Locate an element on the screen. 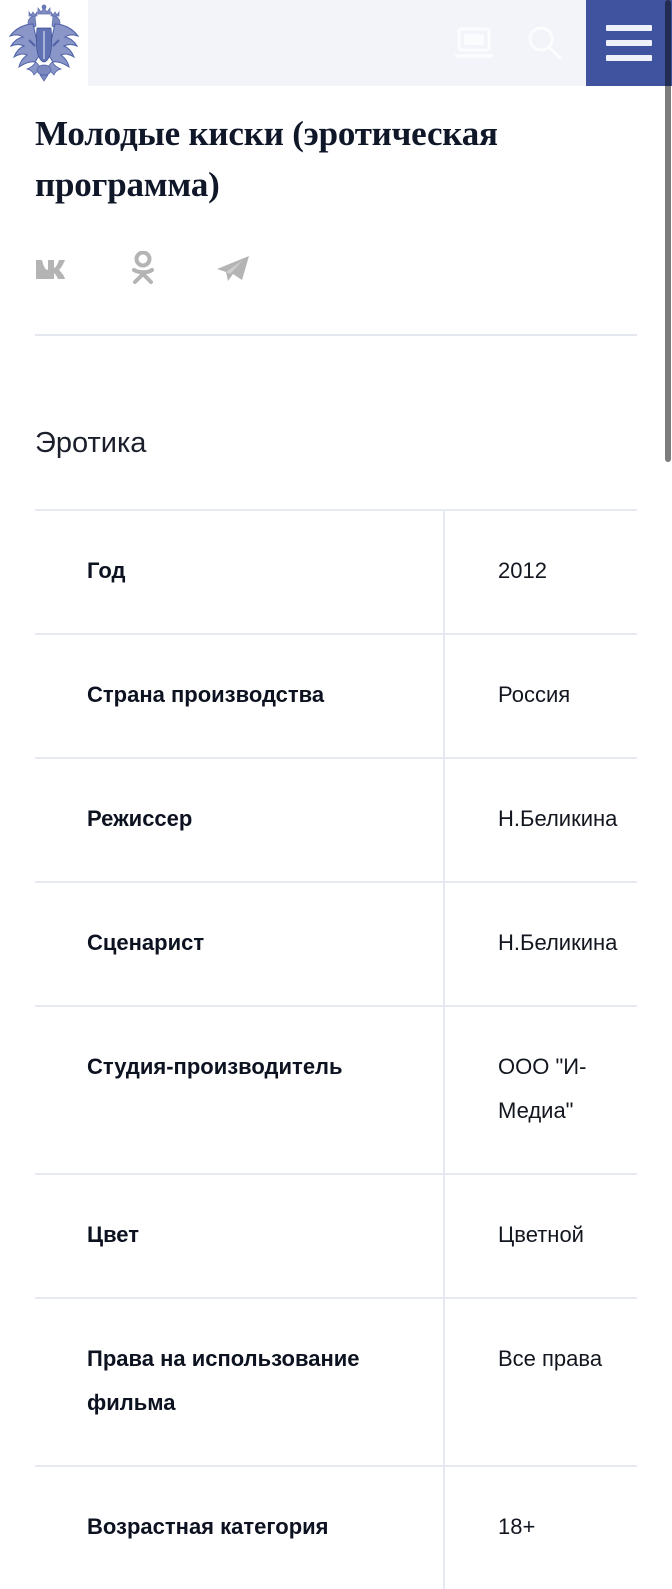 The image size is (672, 1589). row-label: Возрастная категория is located at coordinates (240, 1527).